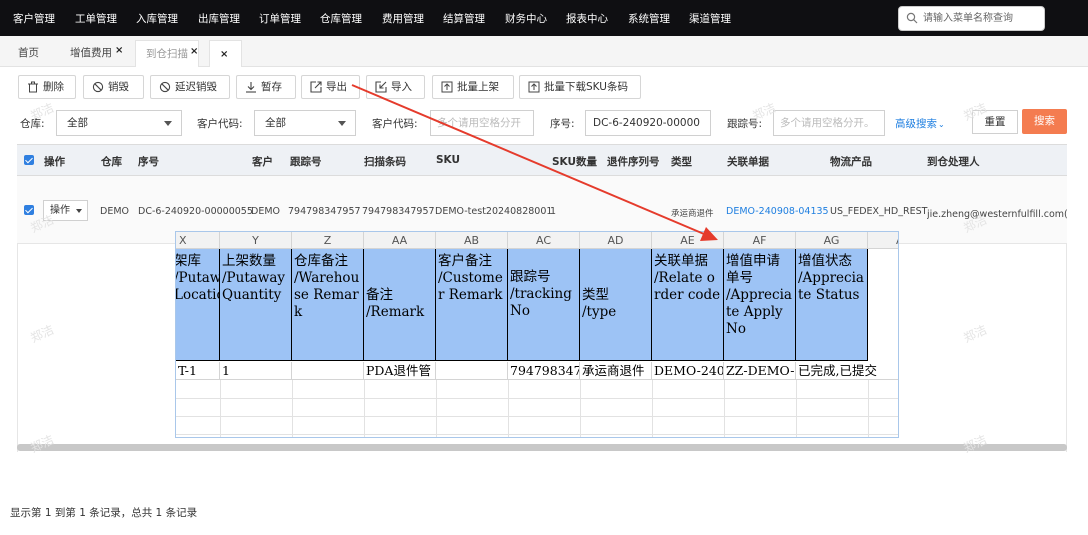 Image resolution: width=1088 pixels, height=535 pixels. What do you see at coordinates (256, 240) in the screenshot?
I see `col-letter: Y` at bounding box center [256, 240].